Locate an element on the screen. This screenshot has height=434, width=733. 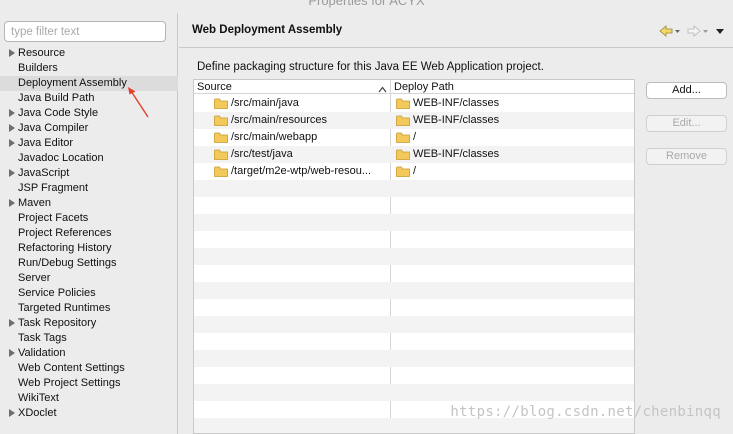
source-cell: /src/main/resources is located at coordinates (301, 120).